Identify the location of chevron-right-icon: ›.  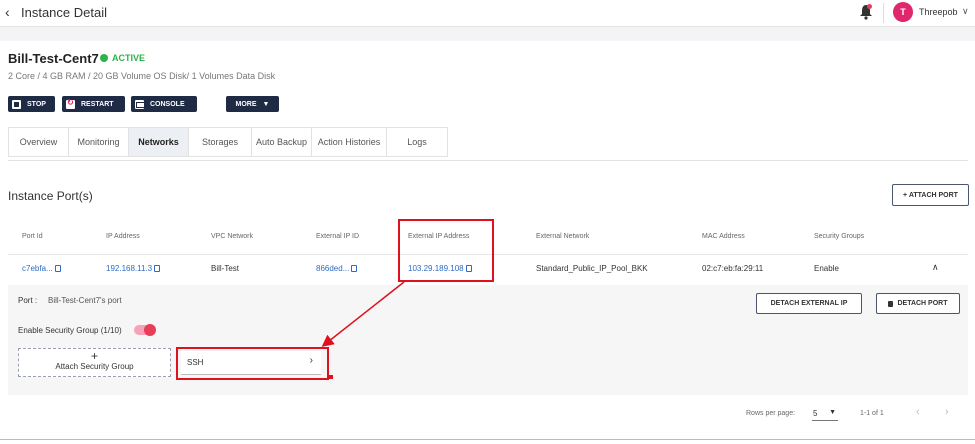
(947, 412).